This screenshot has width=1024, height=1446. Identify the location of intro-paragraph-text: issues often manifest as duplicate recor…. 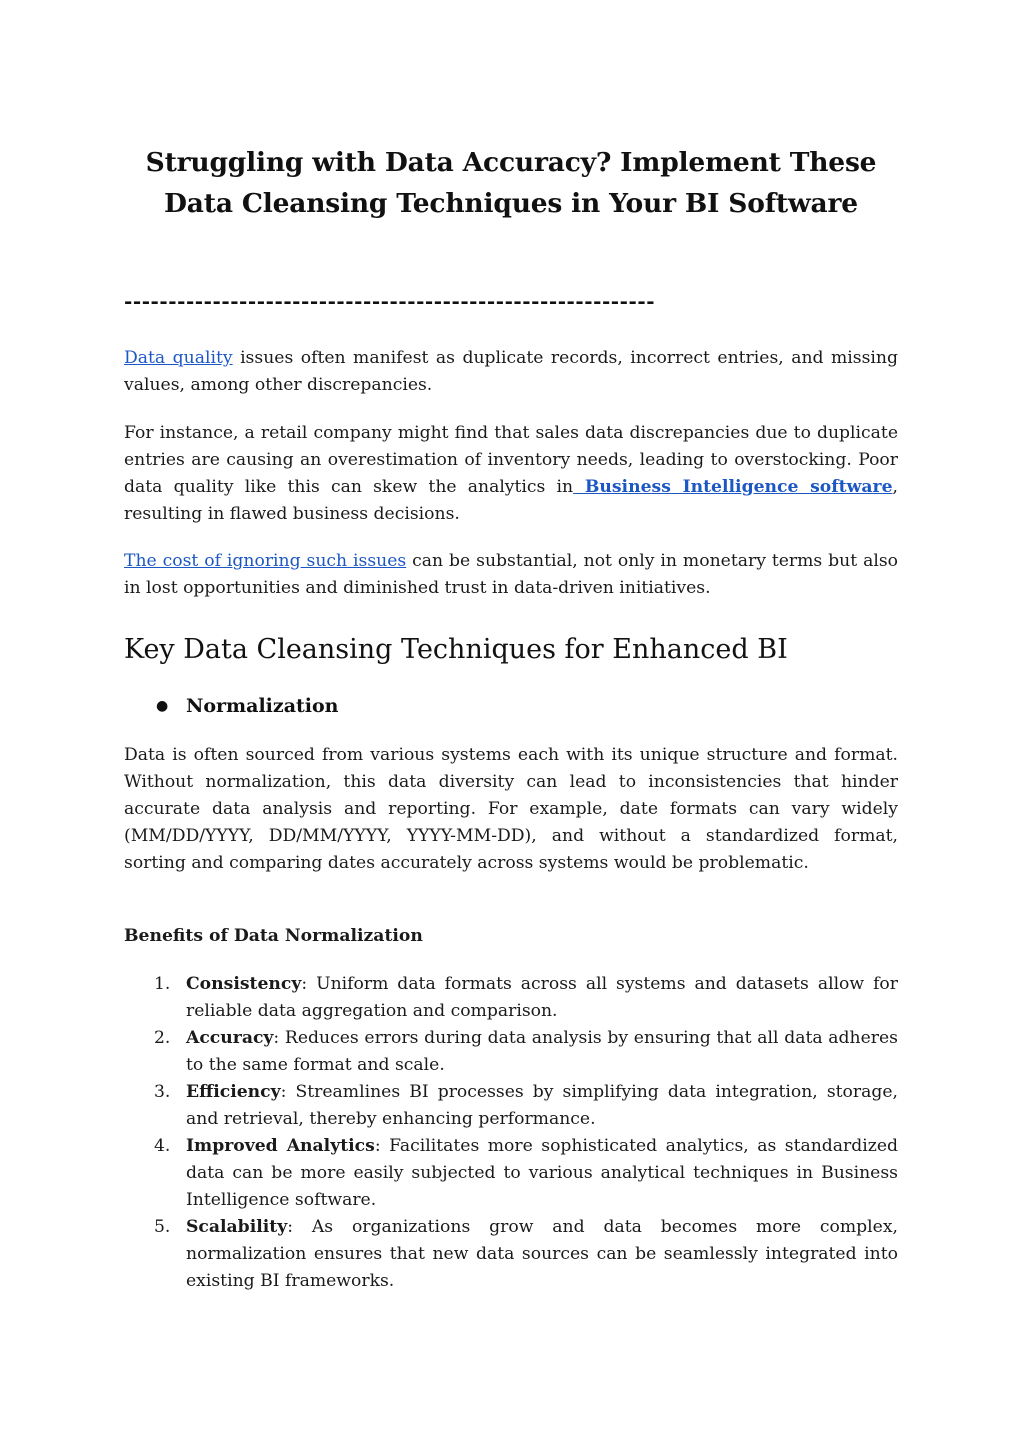
(511, 371).